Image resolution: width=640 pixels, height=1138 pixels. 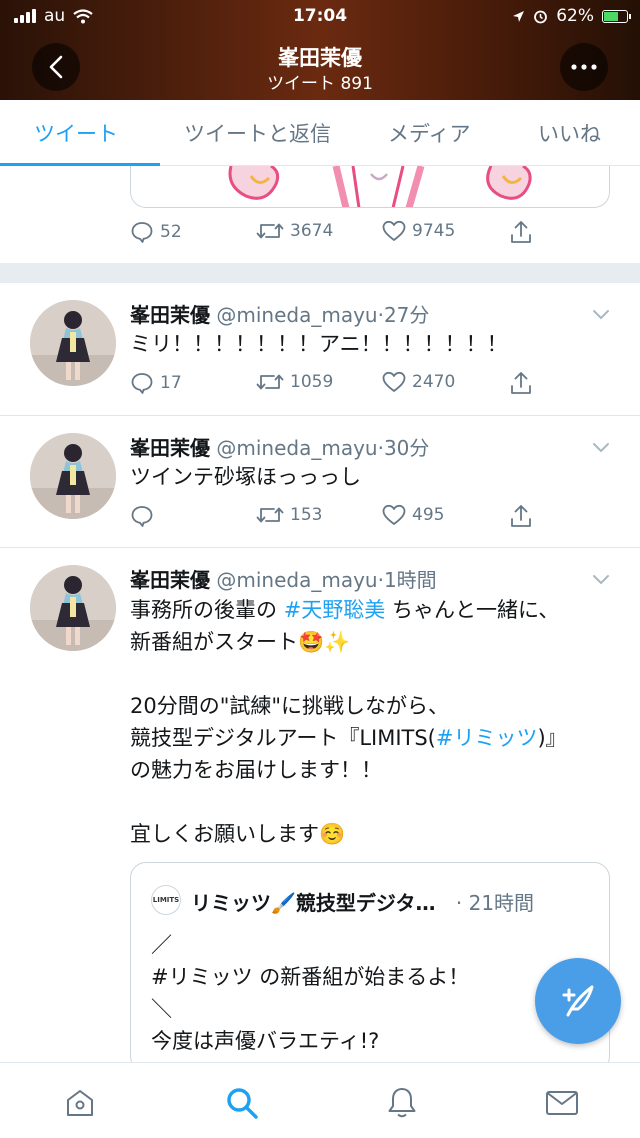 What do you see at coordinates (541, 16) in the screenshot?
I see `alarm-icon` at bounding box center [541, 16].